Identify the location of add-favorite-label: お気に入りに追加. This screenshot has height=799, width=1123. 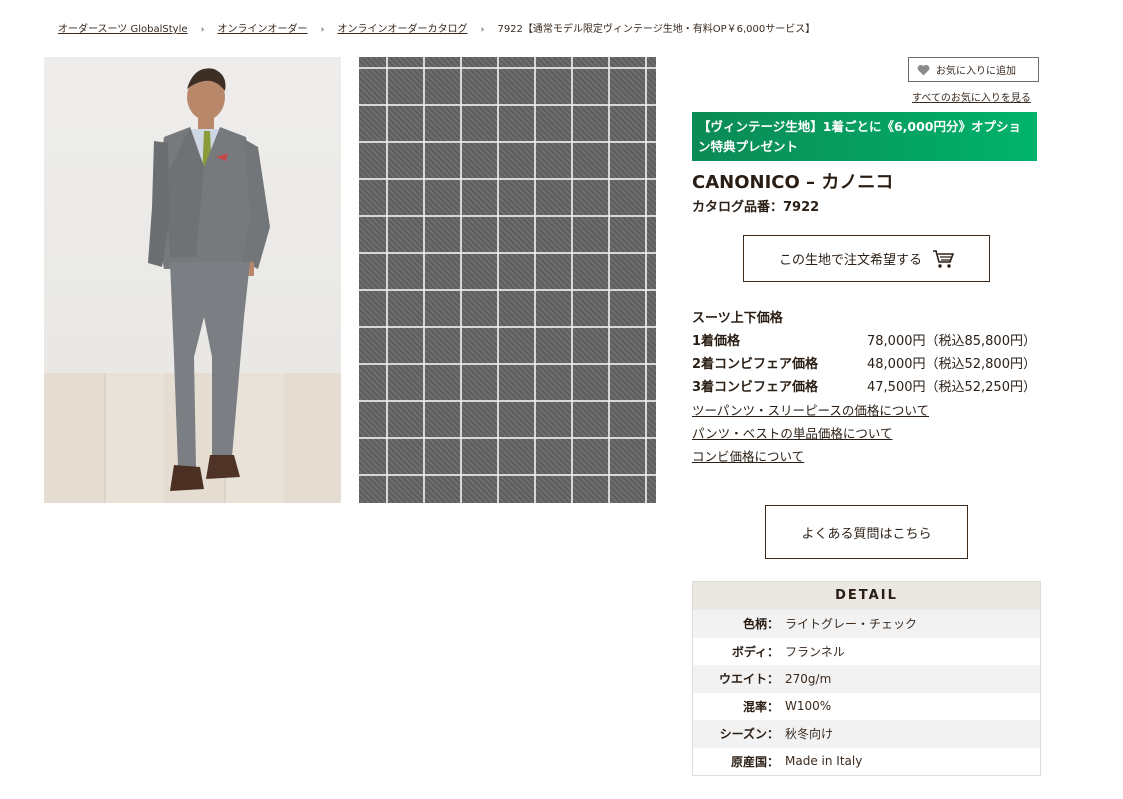
(976, 71).